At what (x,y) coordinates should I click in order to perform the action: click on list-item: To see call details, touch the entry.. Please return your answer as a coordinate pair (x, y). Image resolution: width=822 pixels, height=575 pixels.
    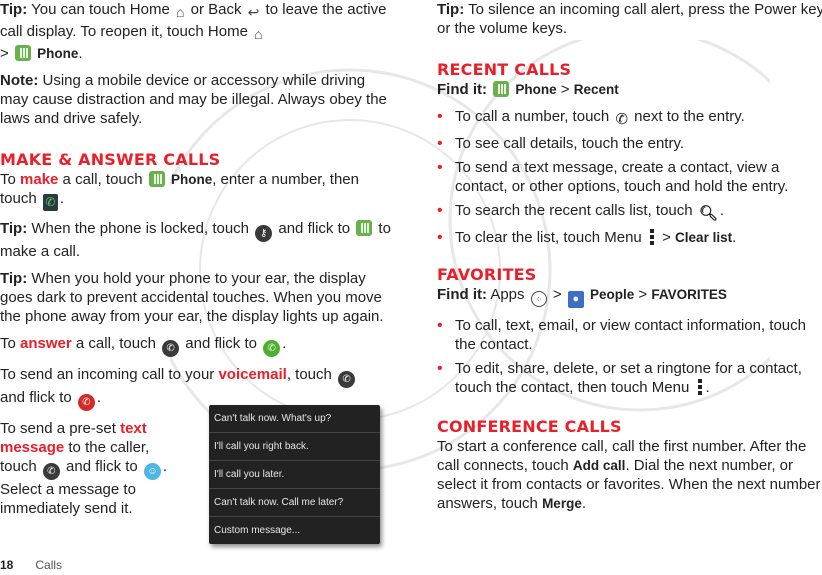
    Looking at the image, I should click on (629, 143).